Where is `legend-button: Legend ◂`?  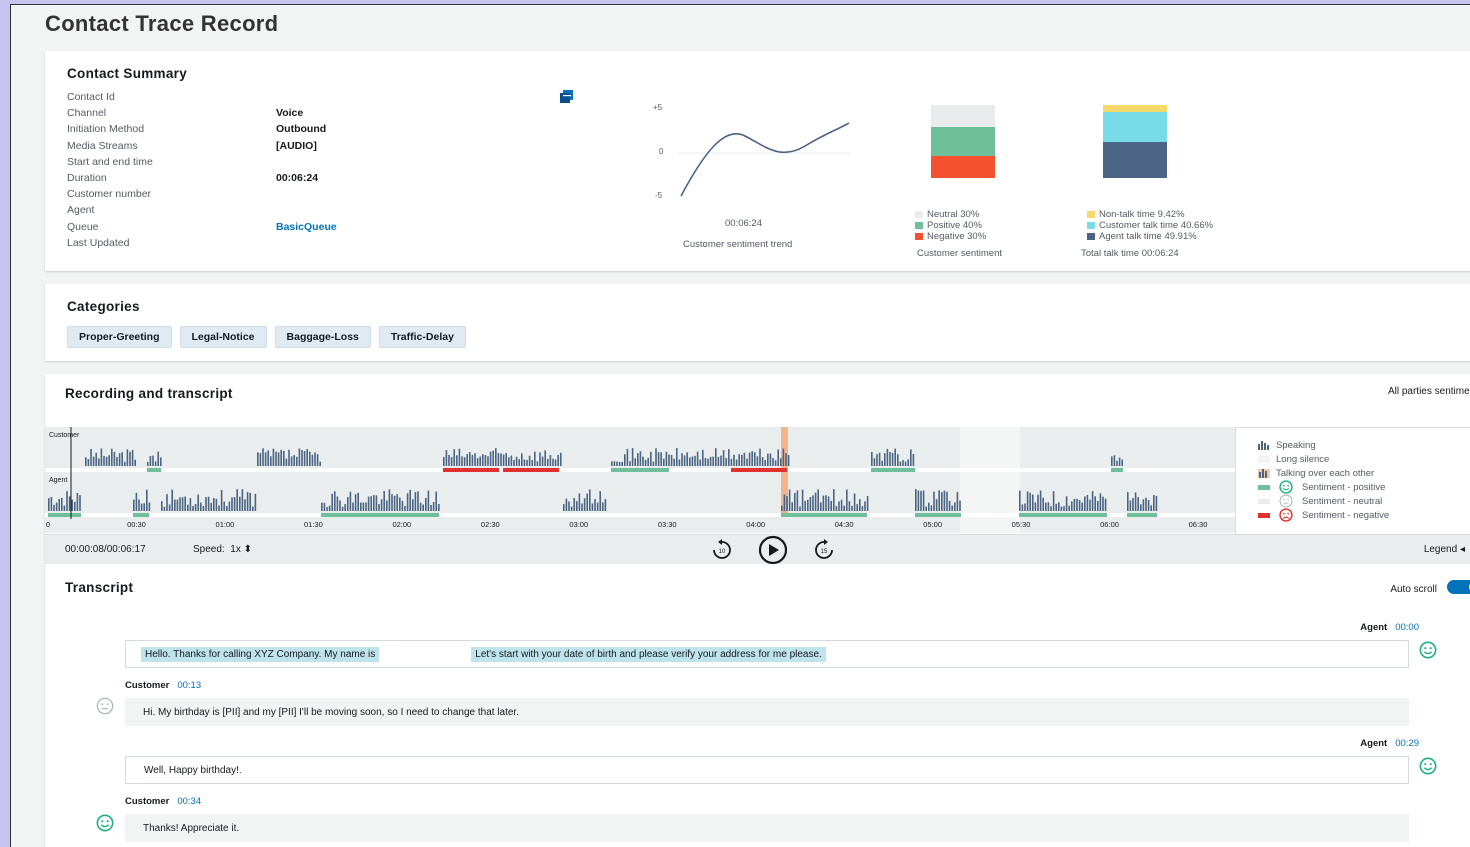 legend-button: Legend ◂ is located at coordinates (1444, 549).